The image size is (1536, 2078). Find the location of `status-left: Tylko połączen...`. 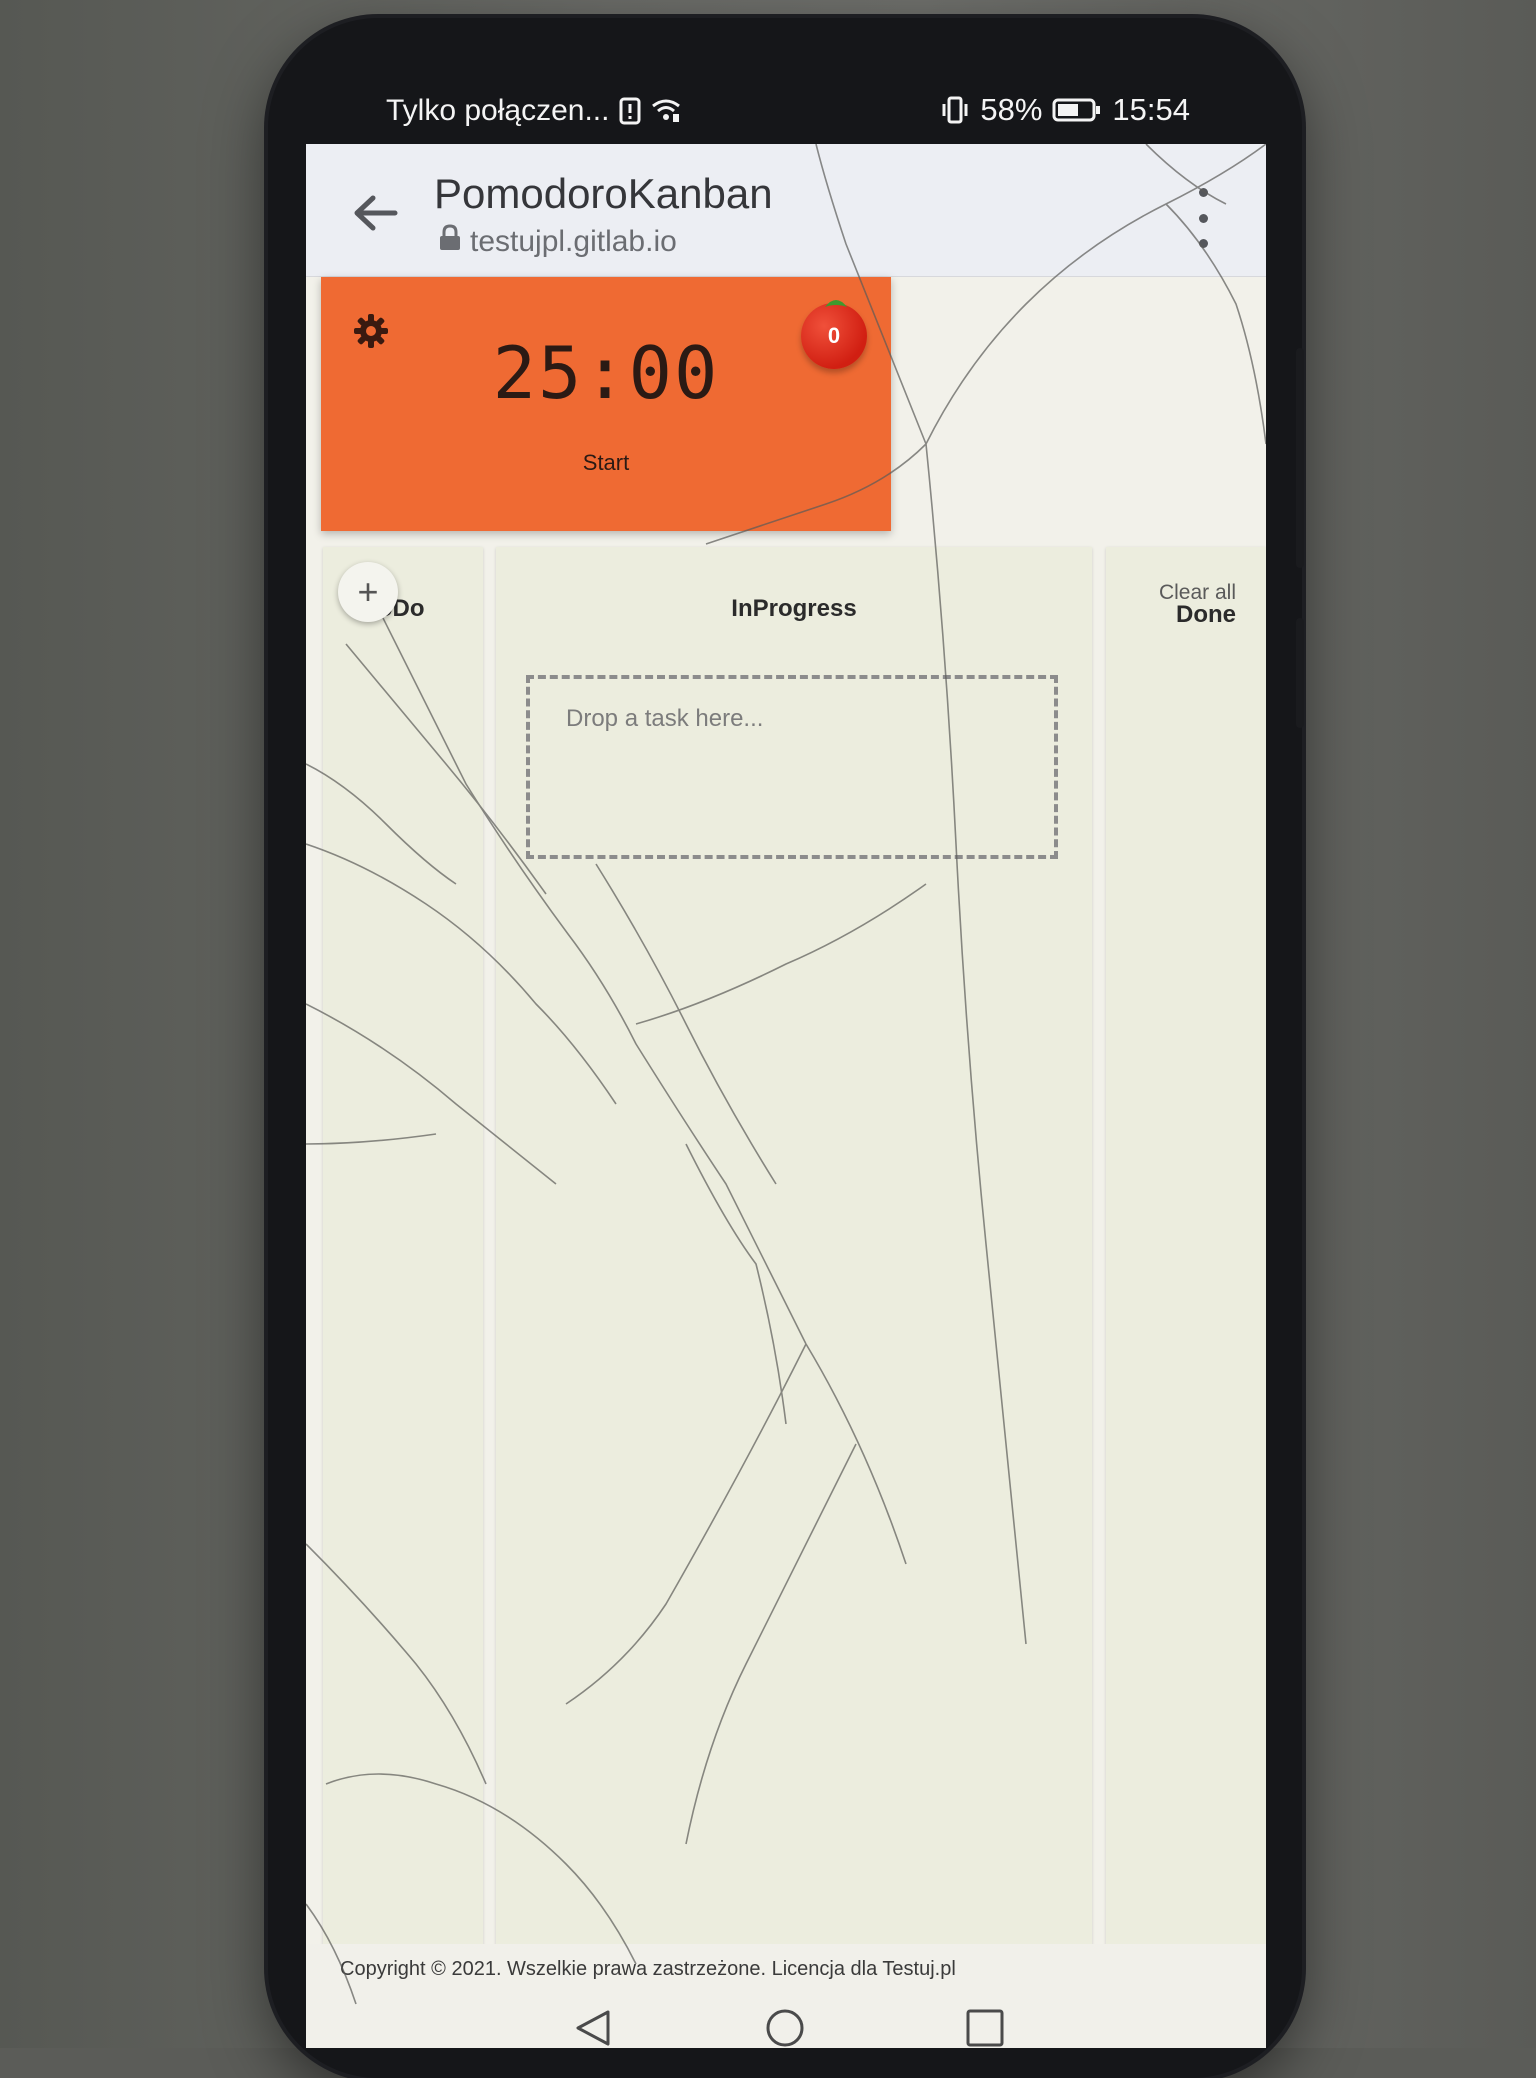

status-left: Tylko połączen... is located at coordinates (533, 111).